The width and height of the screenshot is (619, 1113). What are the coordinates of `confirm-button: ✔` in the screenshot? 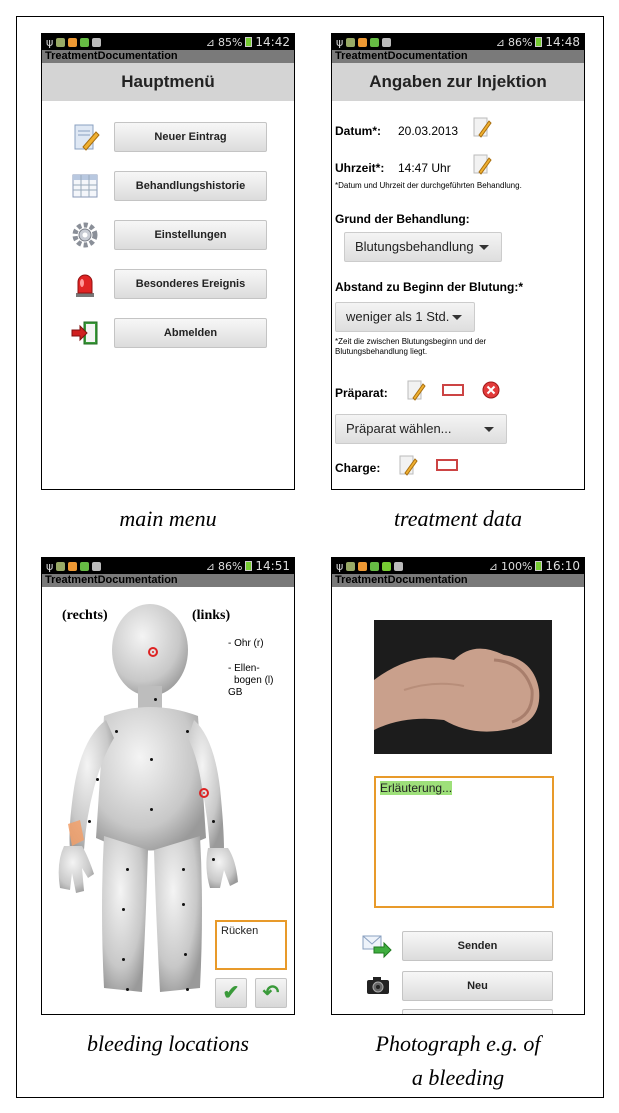 It's located at (231, 993).